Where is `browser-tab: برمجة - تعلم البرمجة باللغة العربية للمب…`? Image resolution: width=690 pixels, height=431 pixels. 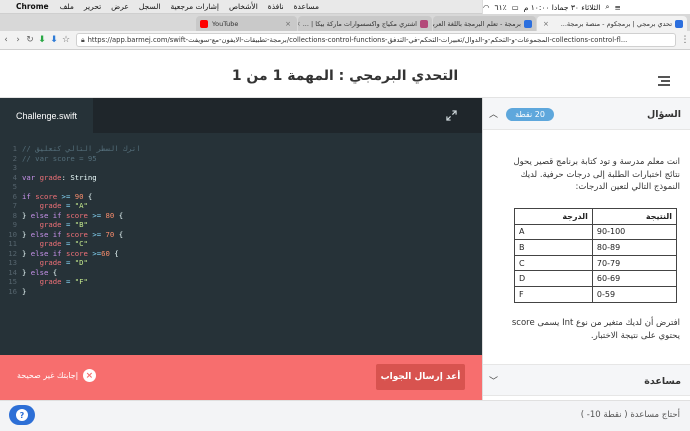
browser-tab: برمجة - تعلم البرمجة باللغة العربية للمب… is located at coordinates (484, 23).